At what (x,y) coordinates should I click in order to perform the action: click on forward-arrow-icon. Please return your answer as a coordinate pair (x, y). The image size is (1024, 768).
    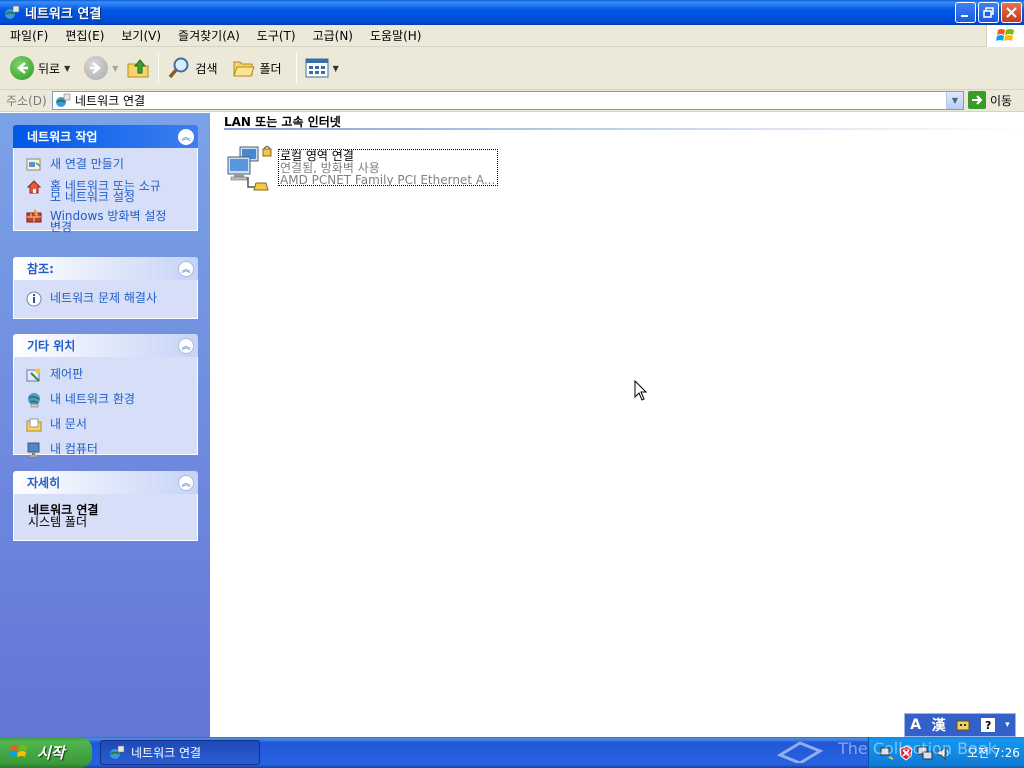
    Looking at the image, I should click on (96, 68).